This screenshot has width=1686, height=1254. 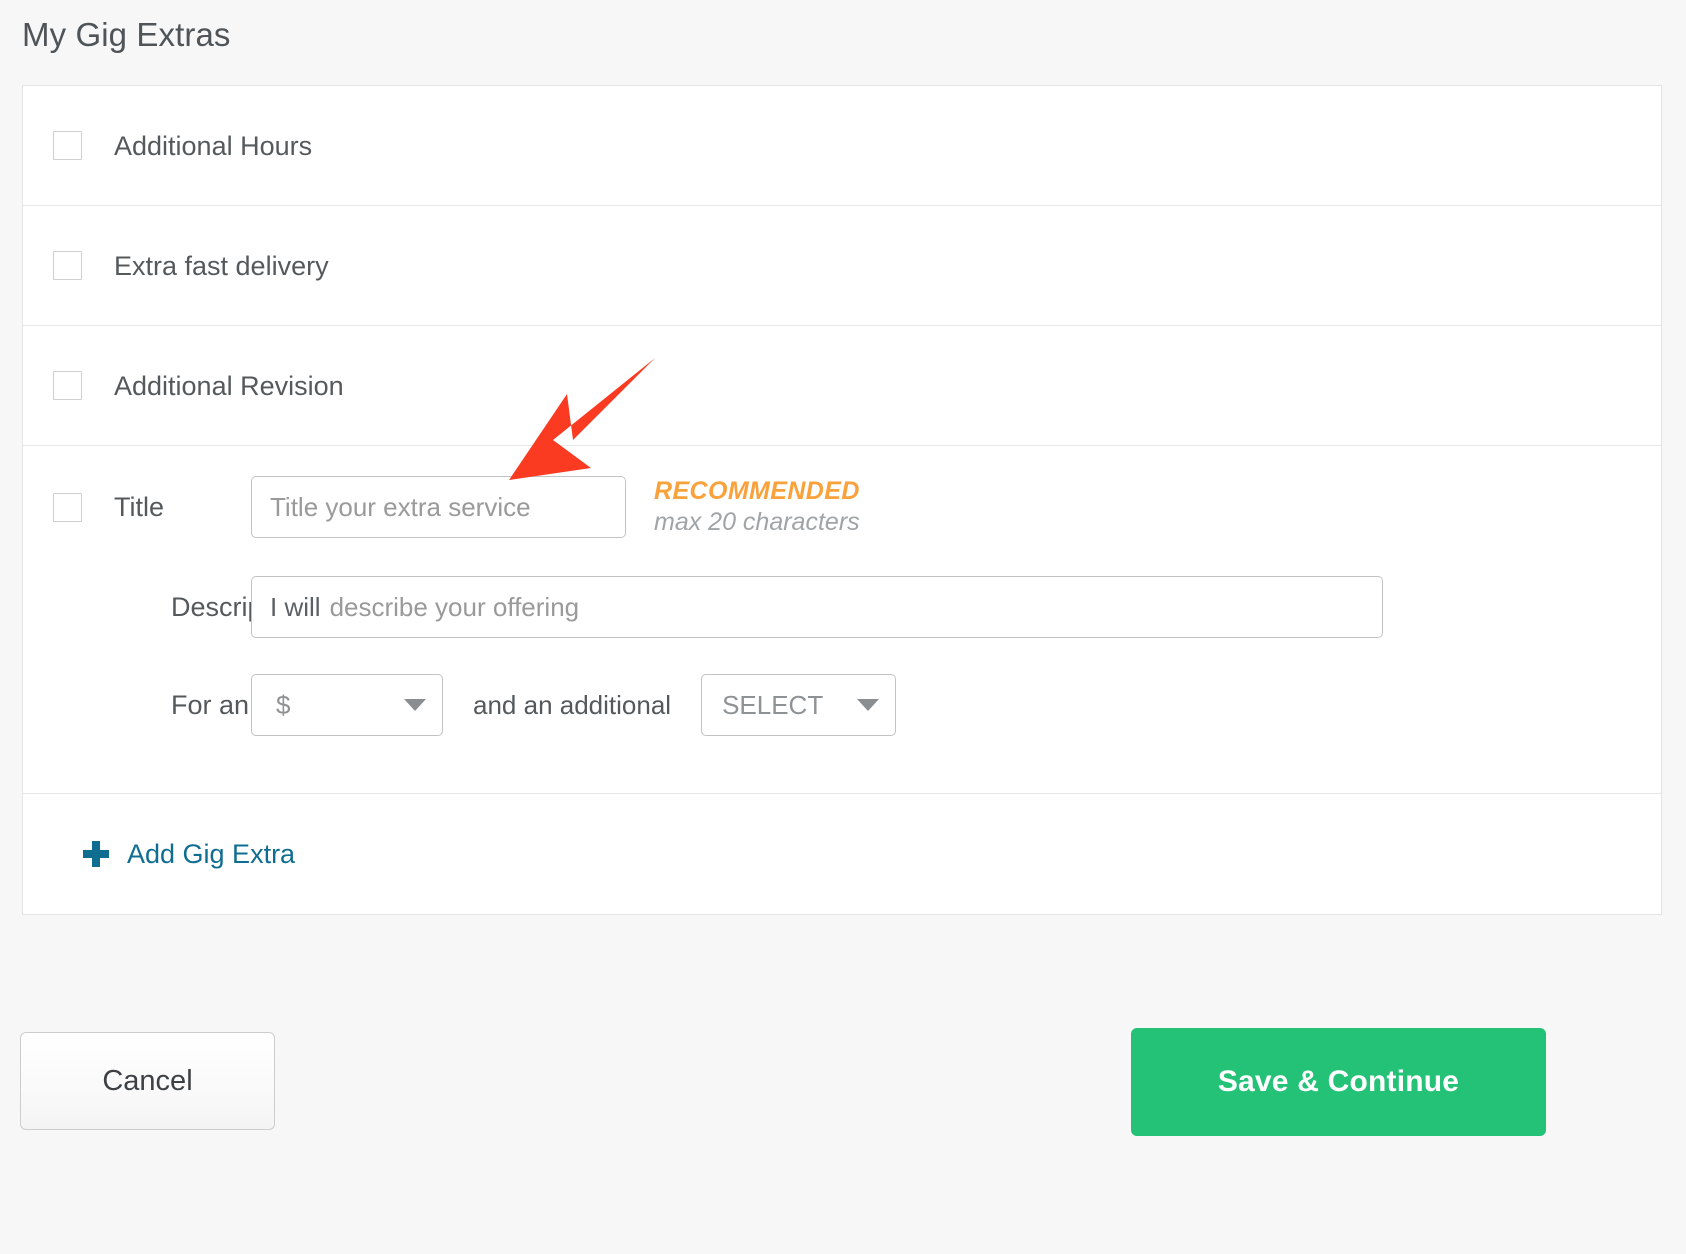 I want to click on page-title: My Gig Extras, so click(x=126, y=34).